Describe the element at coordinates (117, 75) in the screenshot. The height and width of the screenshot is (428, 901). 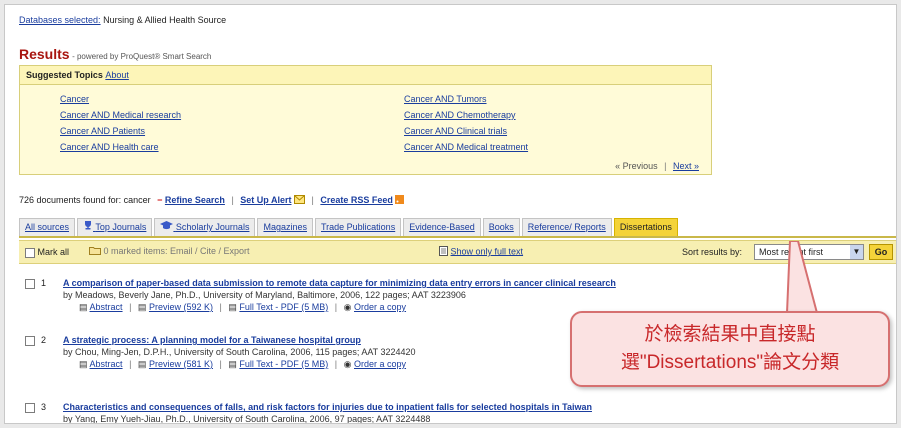
I see `about-link: About` at that location.